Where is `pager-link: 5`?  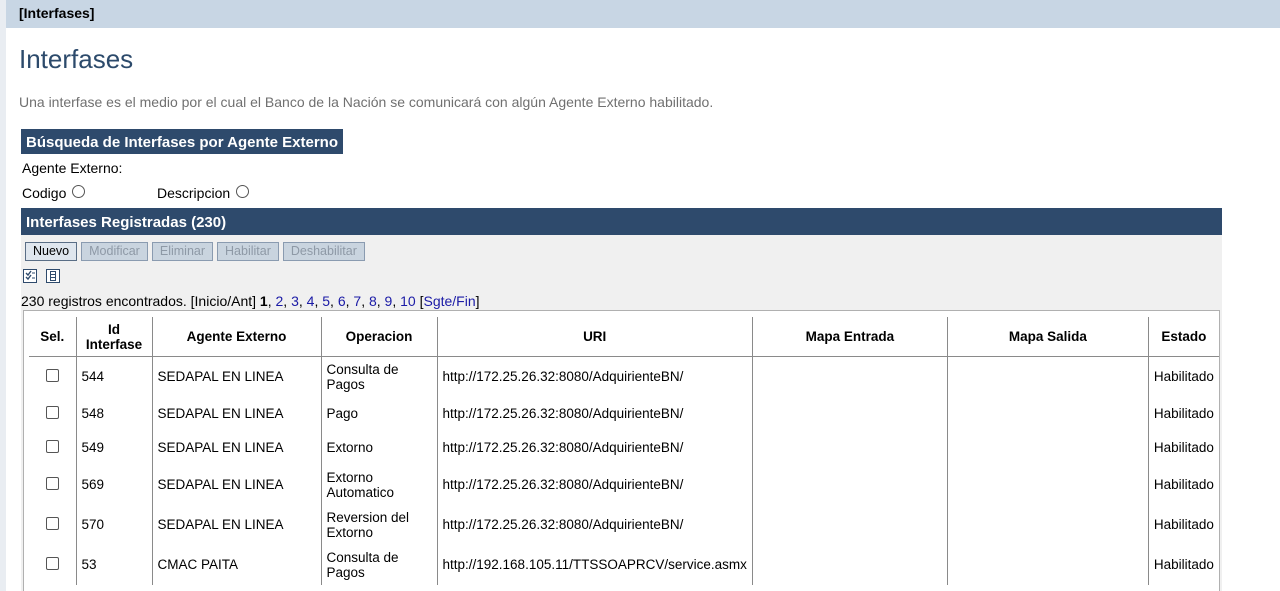 pager-link: 5 is located at coordinates (326, 301).